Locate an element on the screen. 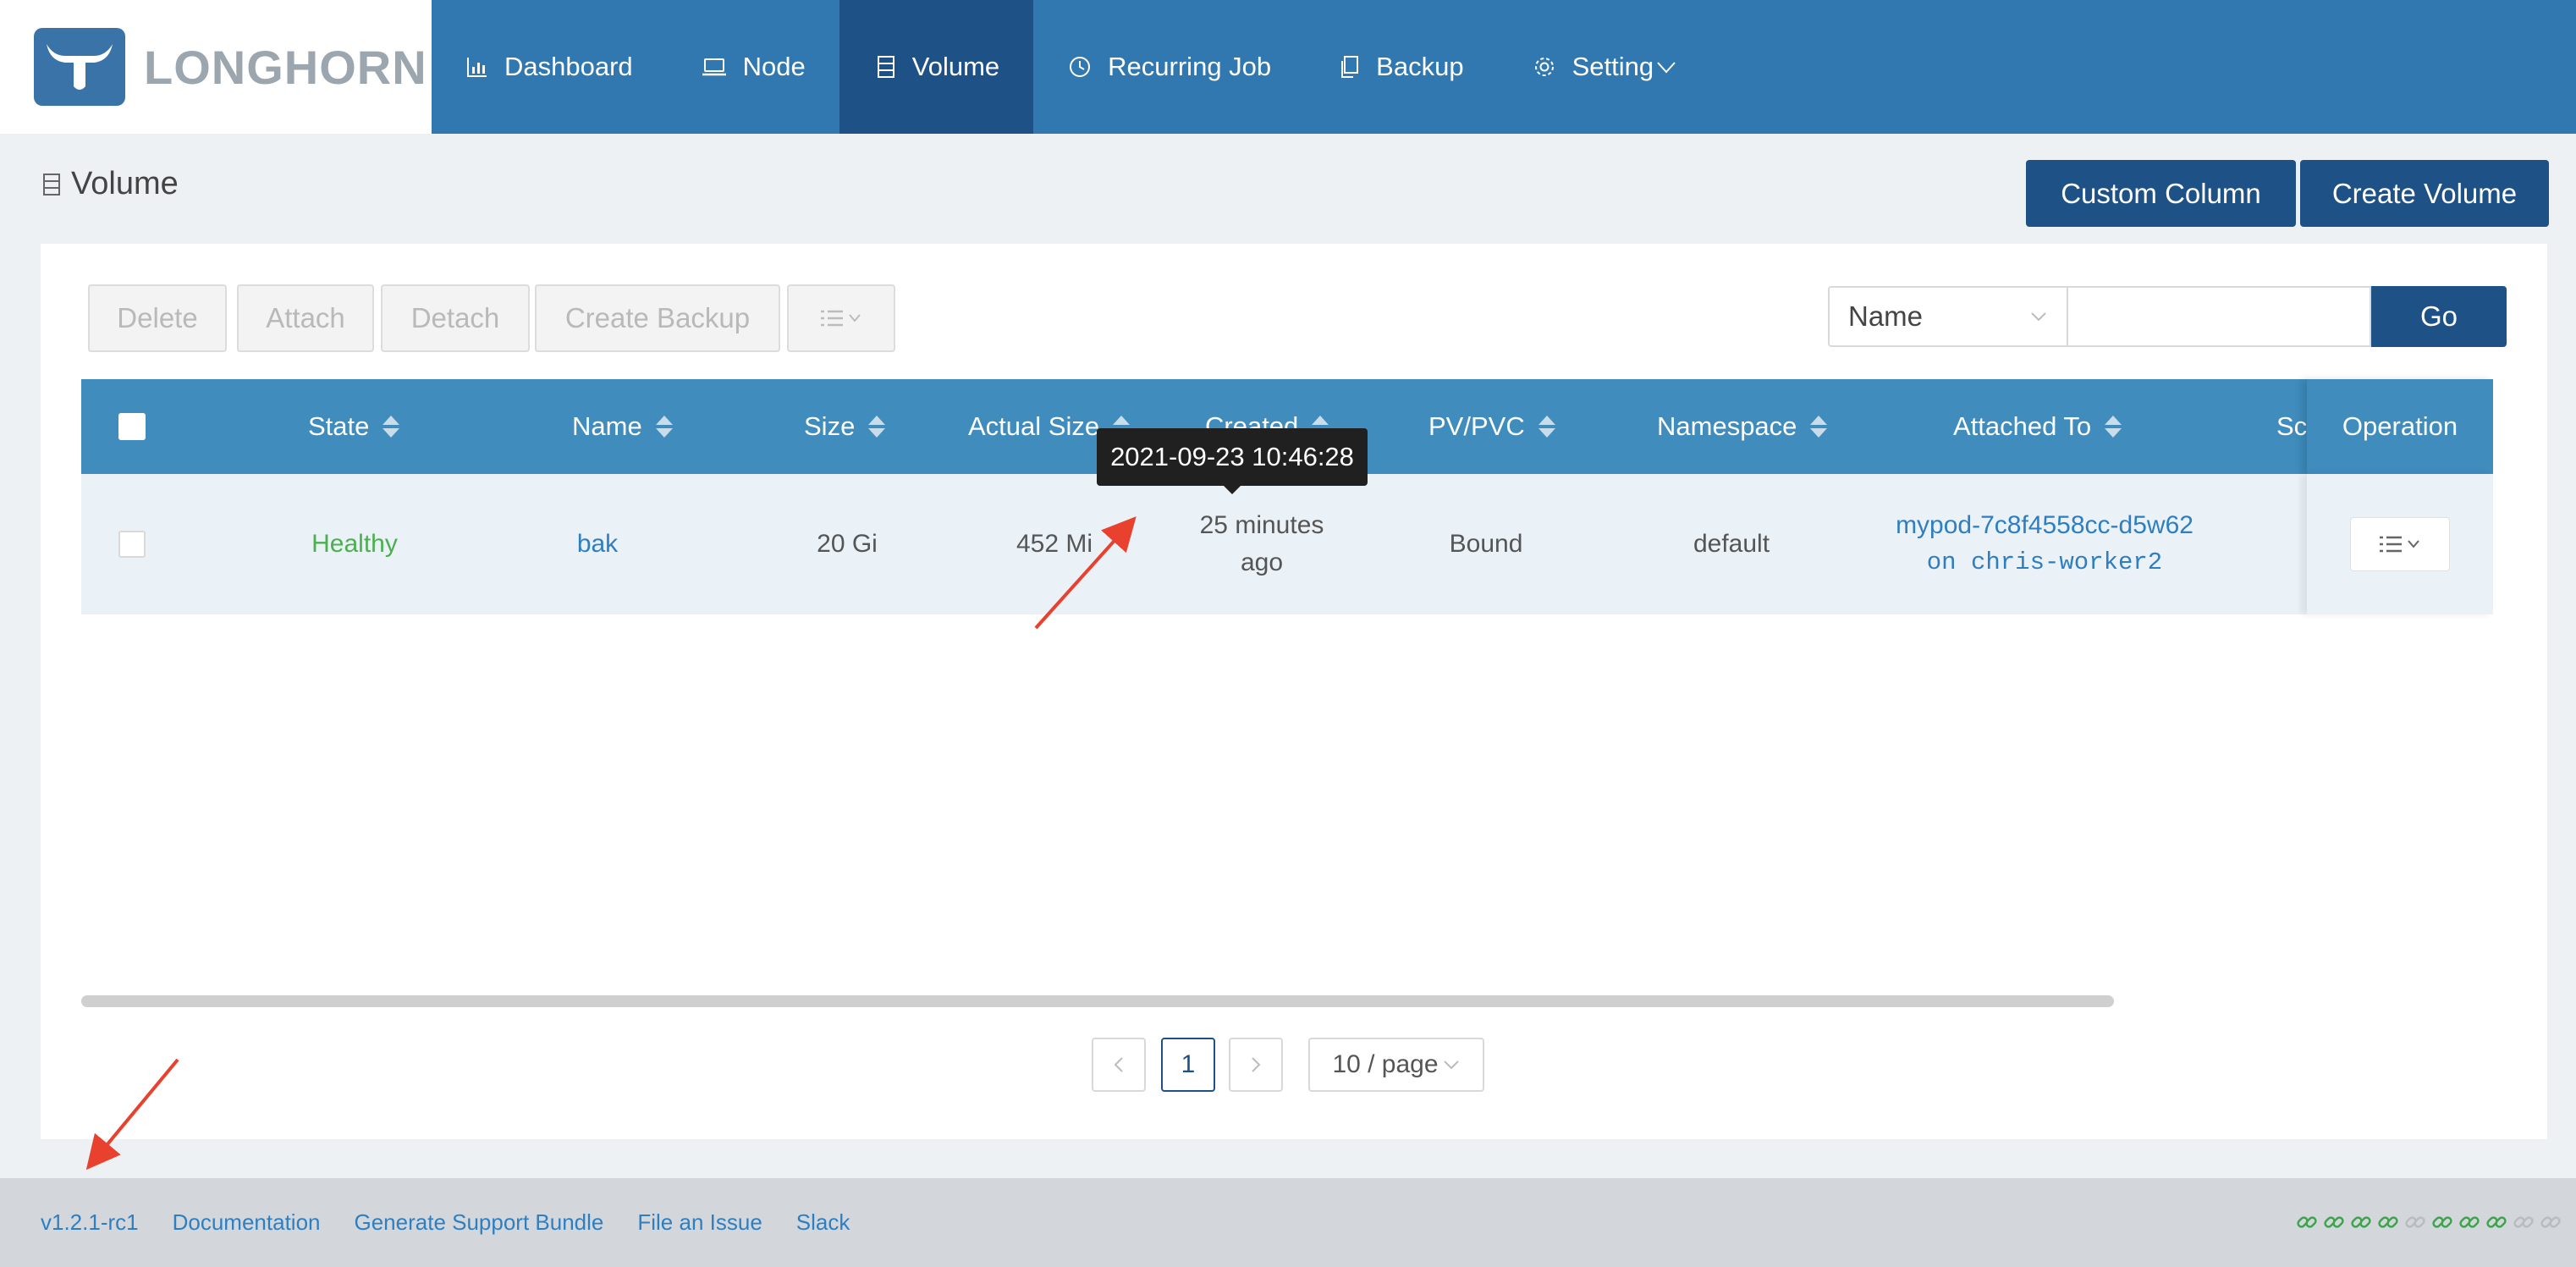  nav-setting: Setting is located at coordinates (1605, 67).